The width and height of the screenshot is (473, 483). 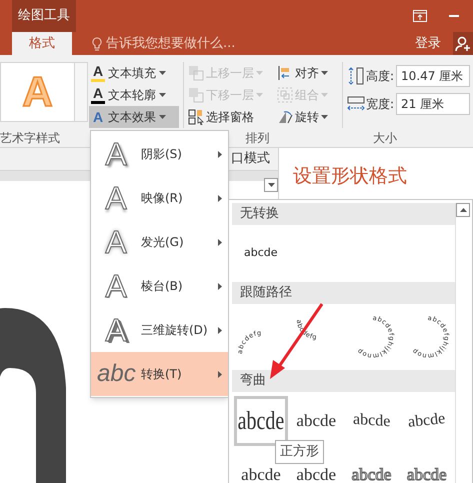 I want to click on view-mode-label: 口模式, so click(x=250, y=159).